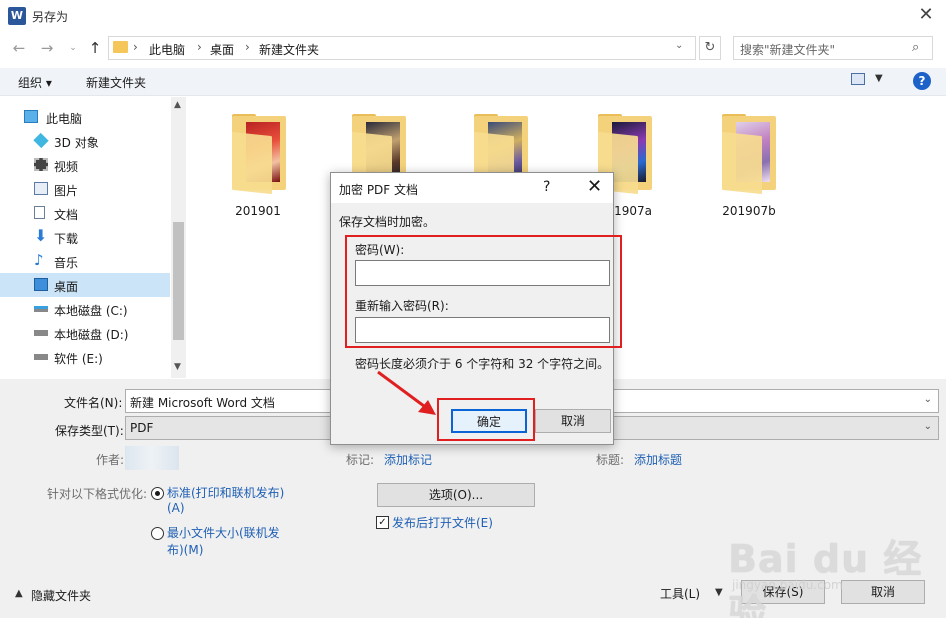 This screenshot has width=946, height=618. Describe the element at coordinates (473, 82) in the screenshot. I see `command-toolbar: 组织 ▾ 新建文件夹 ▼ ?` at that location.